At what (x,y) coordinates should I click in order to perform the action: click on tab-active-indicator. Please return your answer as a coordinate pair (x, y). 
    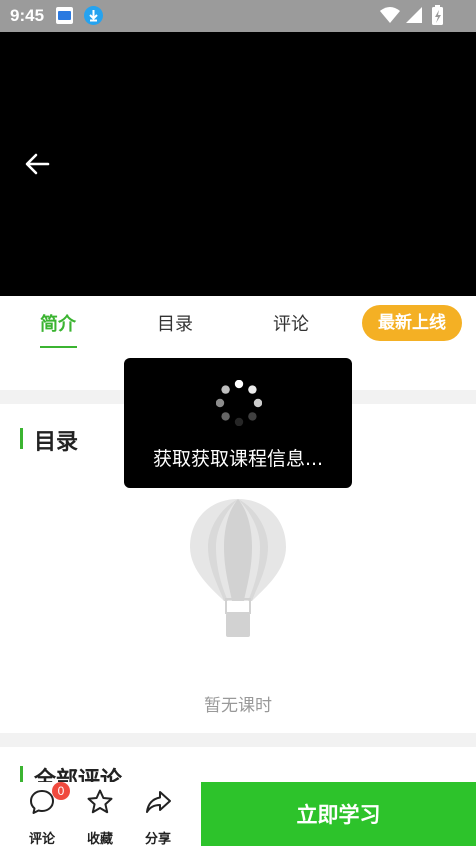
    Looking at the image, I should click on (58, 347).